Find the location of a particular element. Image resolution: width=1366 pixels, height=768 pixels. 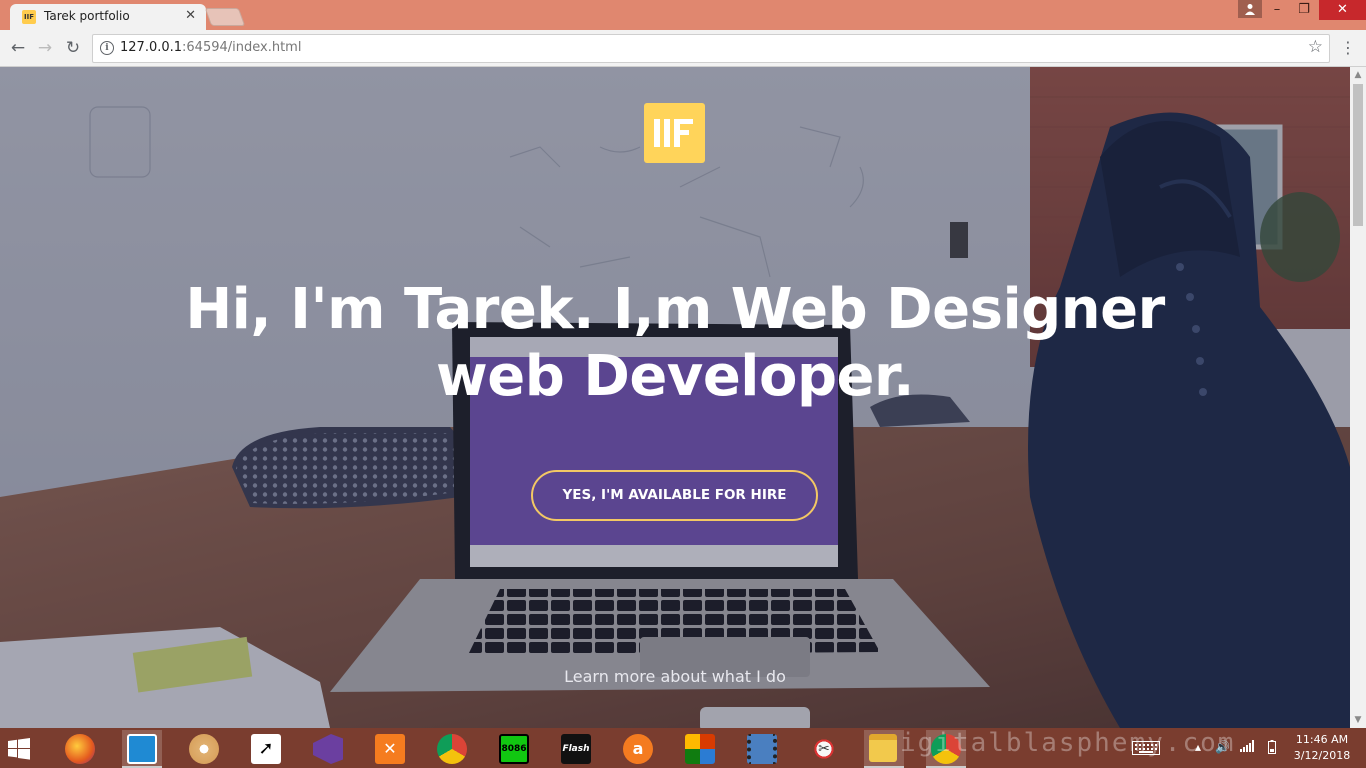

close-window-icon: ✕ is located at coordinates (1342, 10).